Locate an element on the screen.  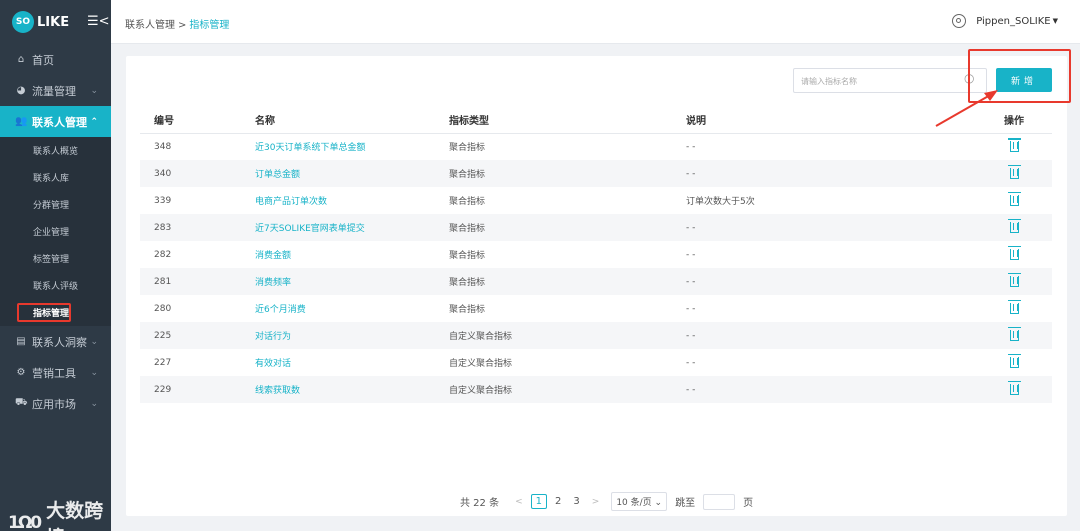
goto-page-input is located at coordinates (719, 501).